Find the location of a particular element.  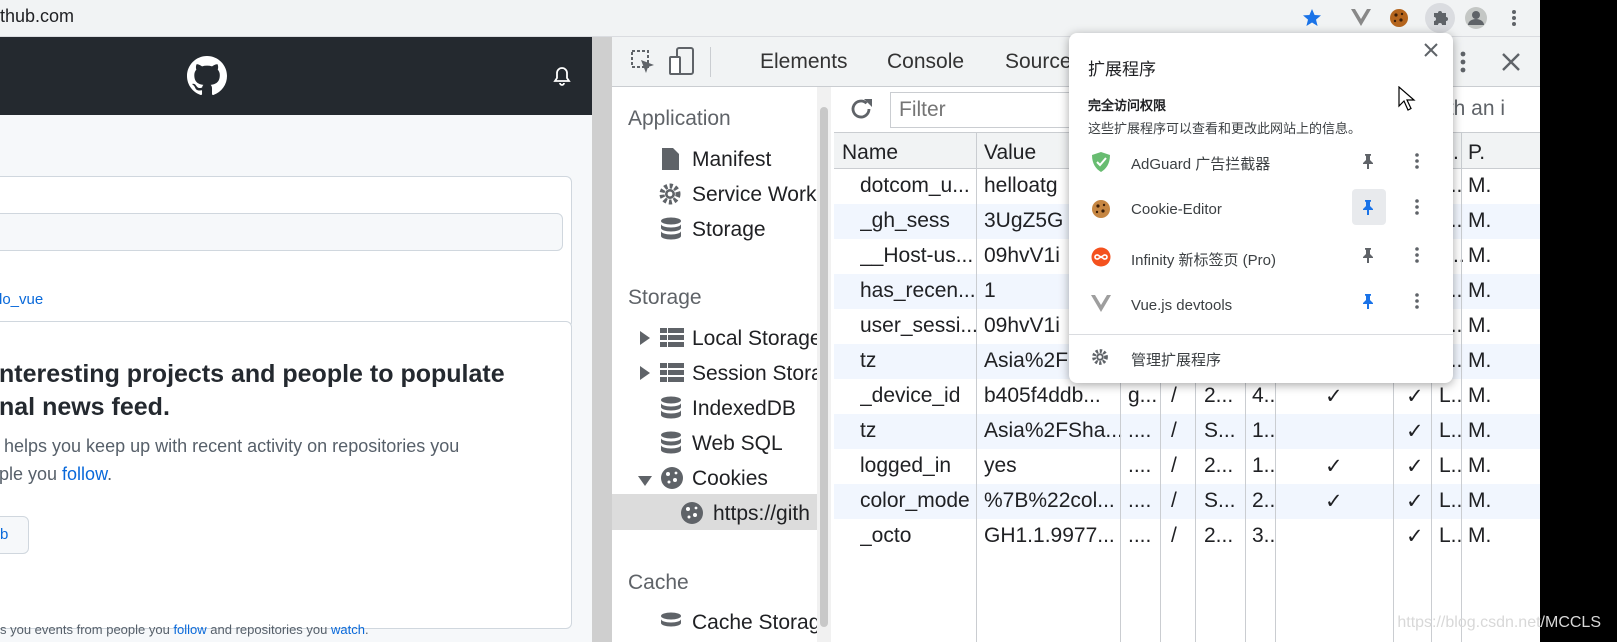

table-row: logged_in yes.... / 2... 1.. ✓ ✓ L.. M. is located at coordinates (1187, 466).